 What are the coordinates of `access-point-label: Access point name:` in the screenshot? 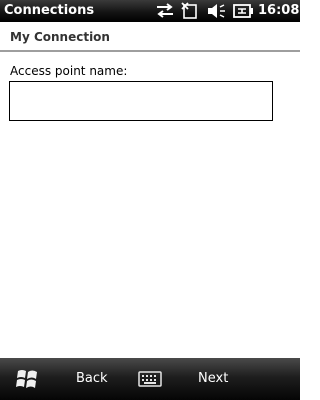 It's located at (69, 71).